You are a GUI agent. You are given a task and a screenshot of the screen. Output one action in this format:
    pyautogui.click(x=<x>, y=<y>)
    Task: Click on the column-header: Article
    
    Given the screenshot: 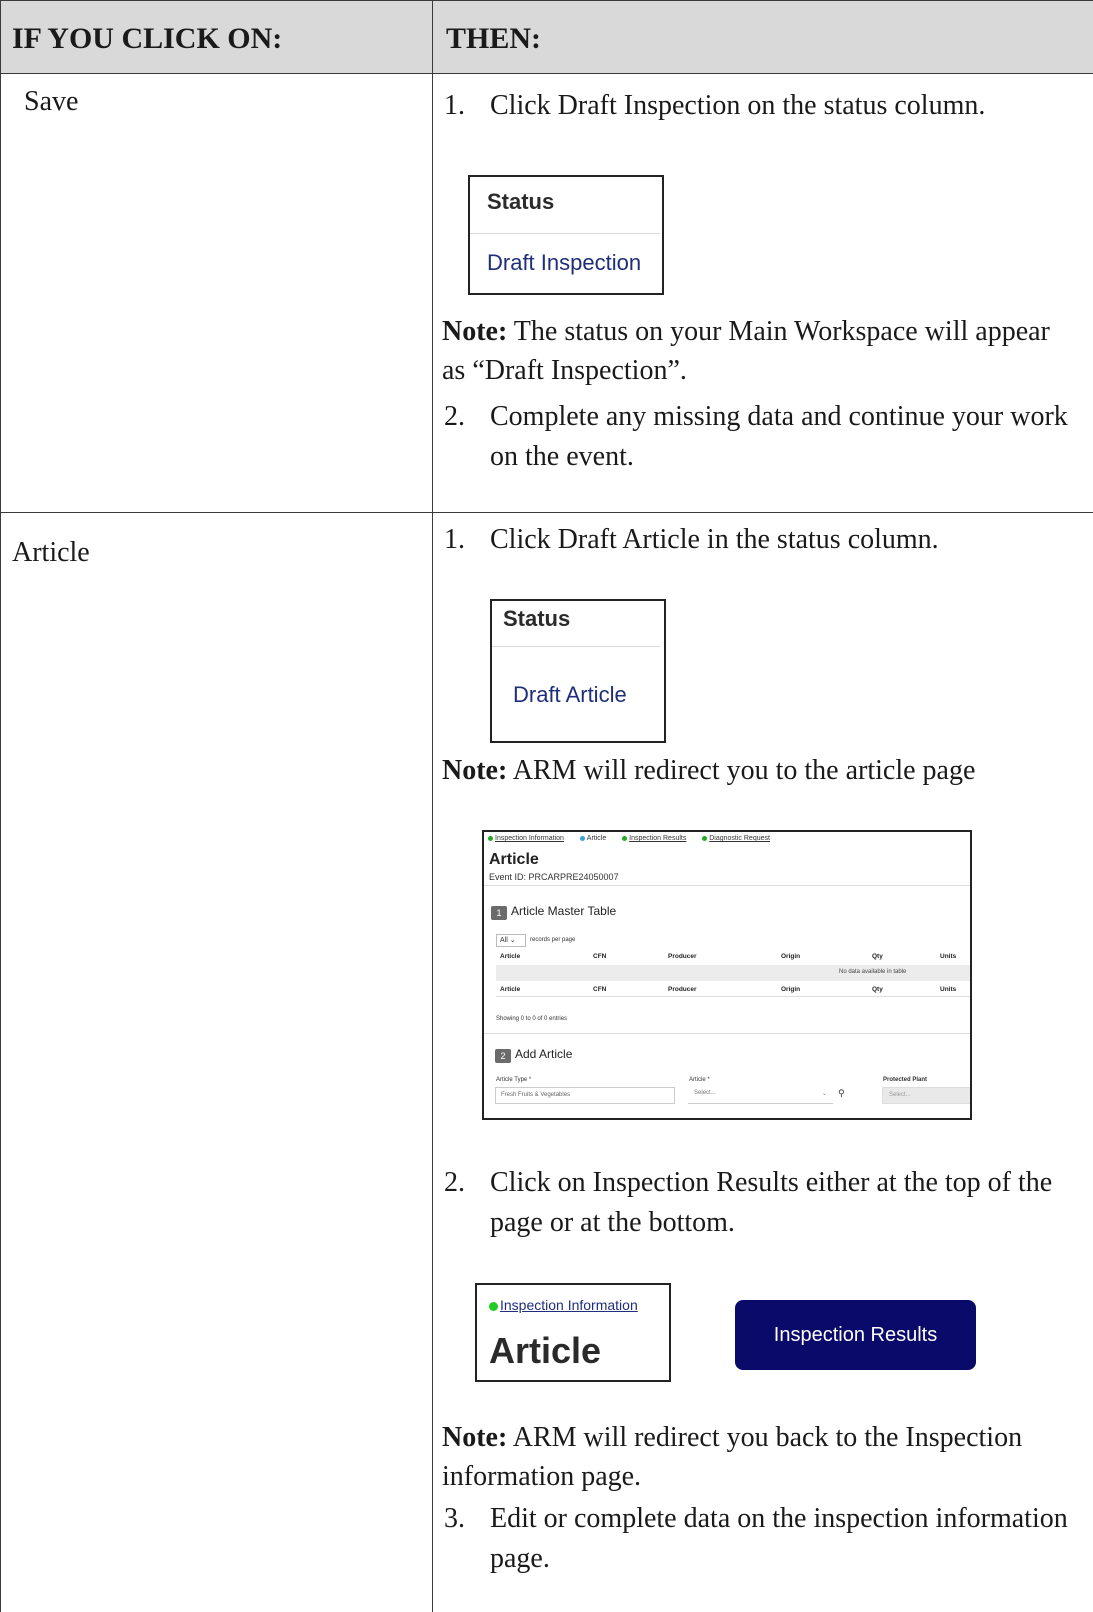 What is the action you would take?
    pyautogui.click(x=510, y=956)
    